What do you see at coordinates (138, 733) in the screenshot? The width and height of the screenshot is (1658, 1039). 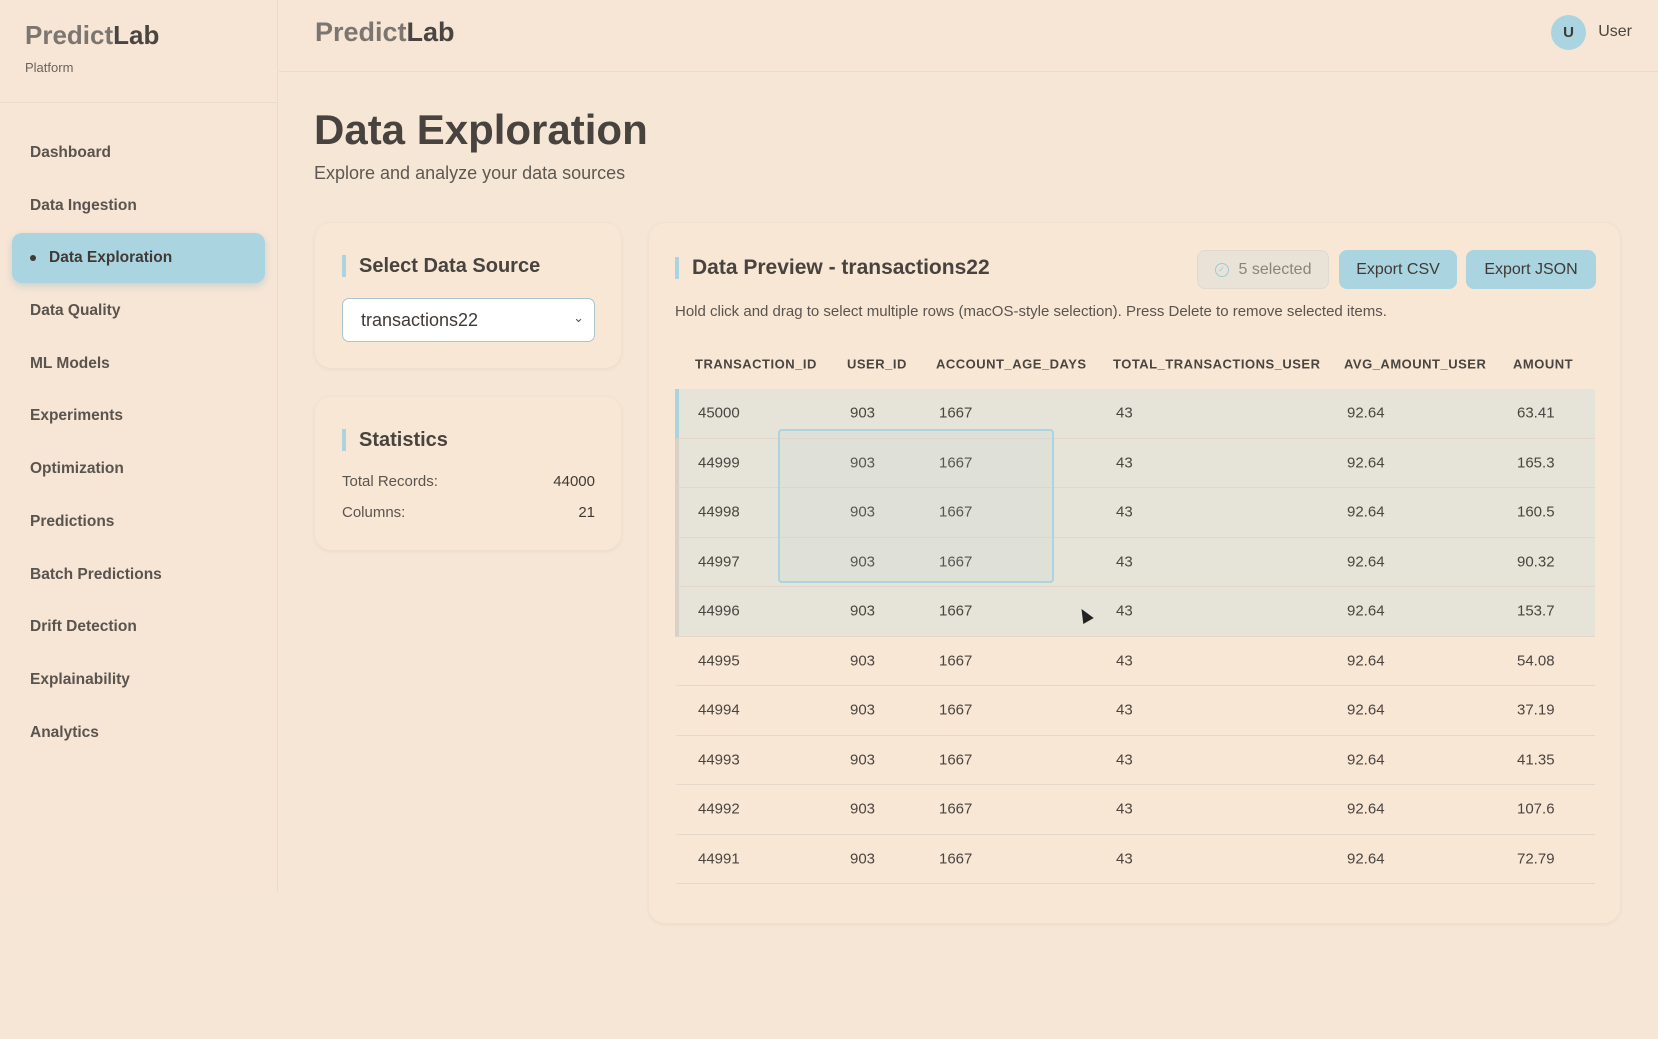 I see `sidebar-item-analytics: Analytics` at bounding box center [138, 733].